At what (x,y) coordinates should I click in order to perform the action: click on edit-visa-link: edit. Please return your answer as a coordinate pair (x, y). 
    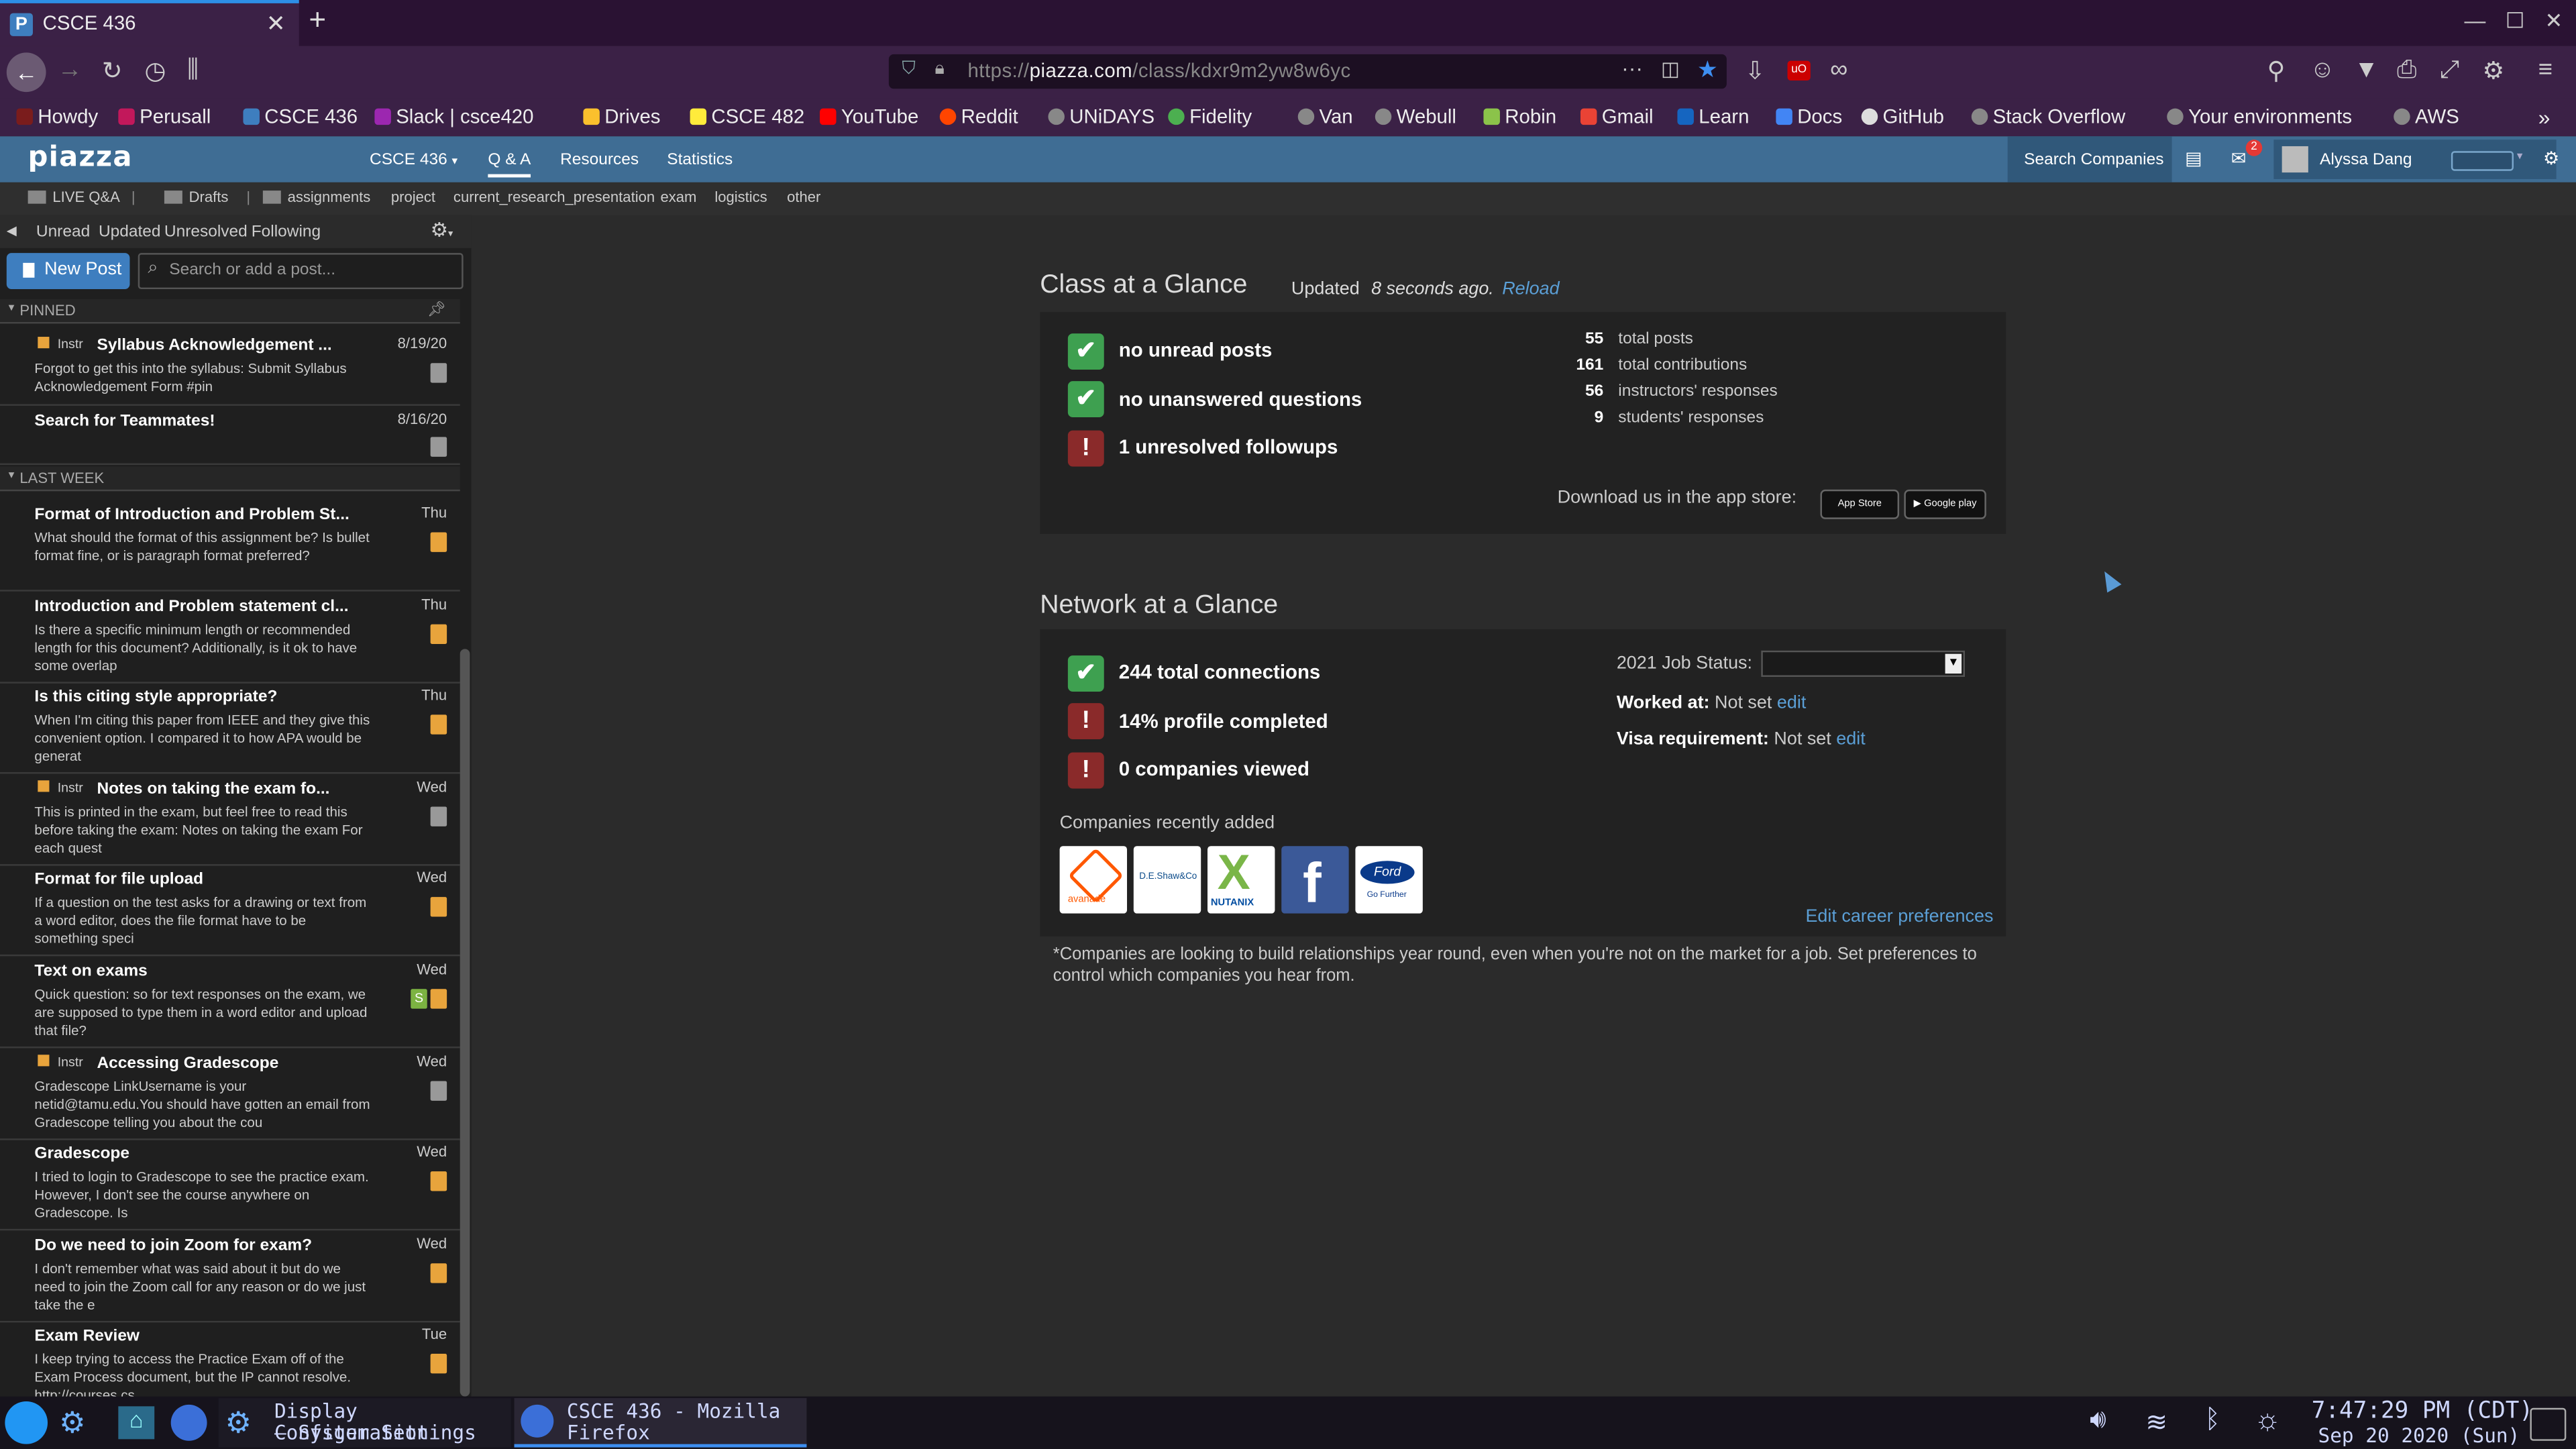
    Looking at the image, I should click on (1850, 739).